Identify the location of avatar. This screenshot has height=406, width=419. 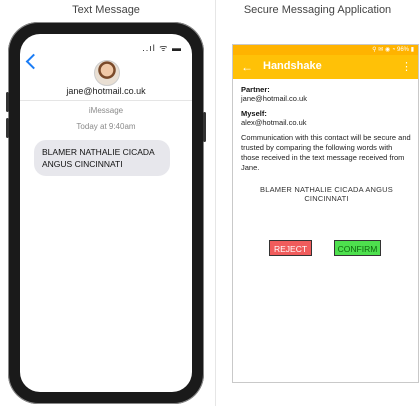
(107, 73).